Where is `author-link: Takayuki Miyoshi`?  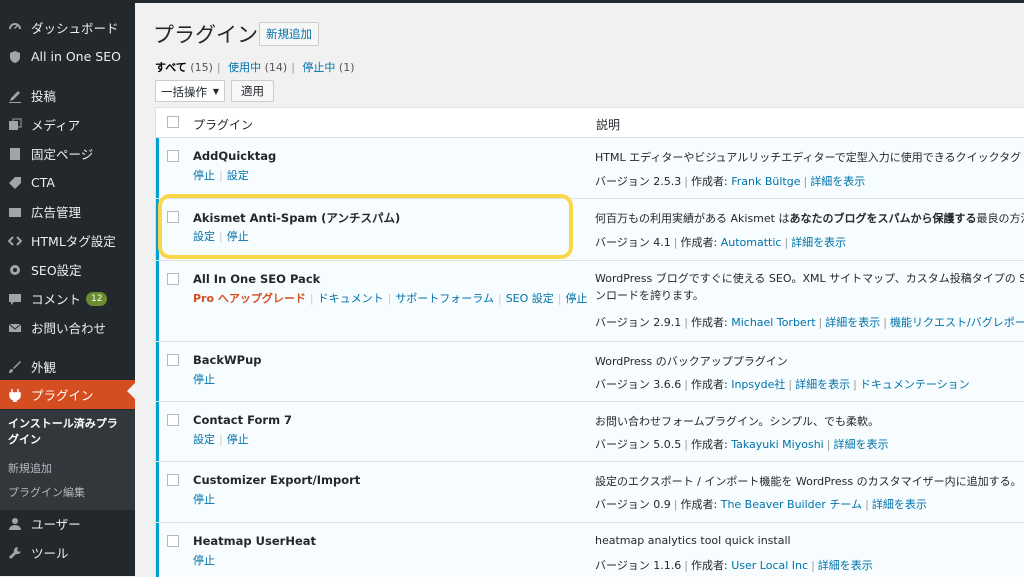 author-link: Takayuki Miyoshi is located at coordinates (777, 444).